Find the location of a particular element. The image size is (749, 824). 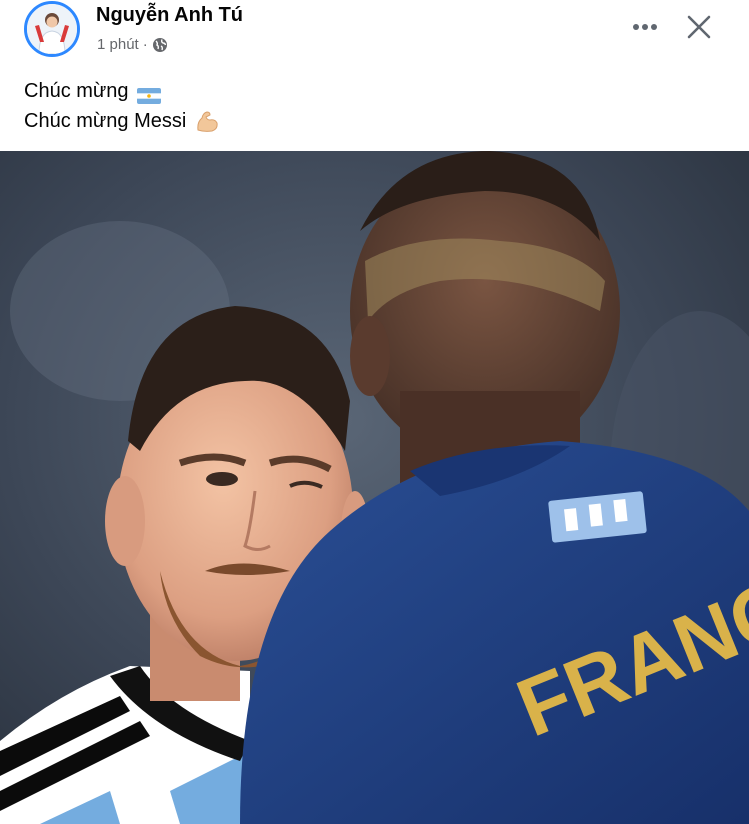

close-button is located at coordinates (699, 27).